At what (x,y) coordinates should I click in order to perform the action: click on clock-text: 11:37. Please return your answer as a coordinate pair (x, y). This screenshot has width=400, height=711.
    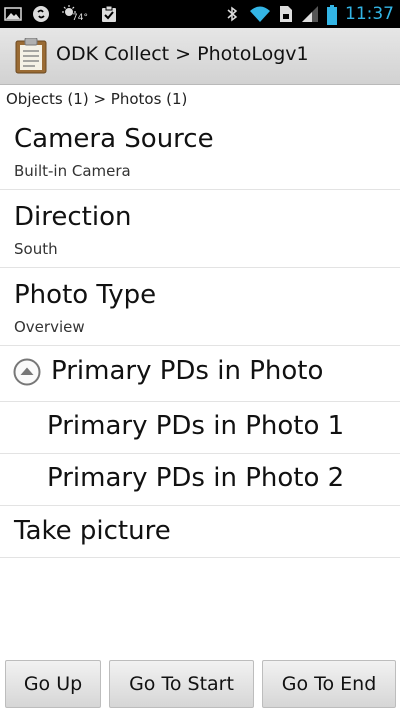
    Looking at the image, I should click on (369, 14).